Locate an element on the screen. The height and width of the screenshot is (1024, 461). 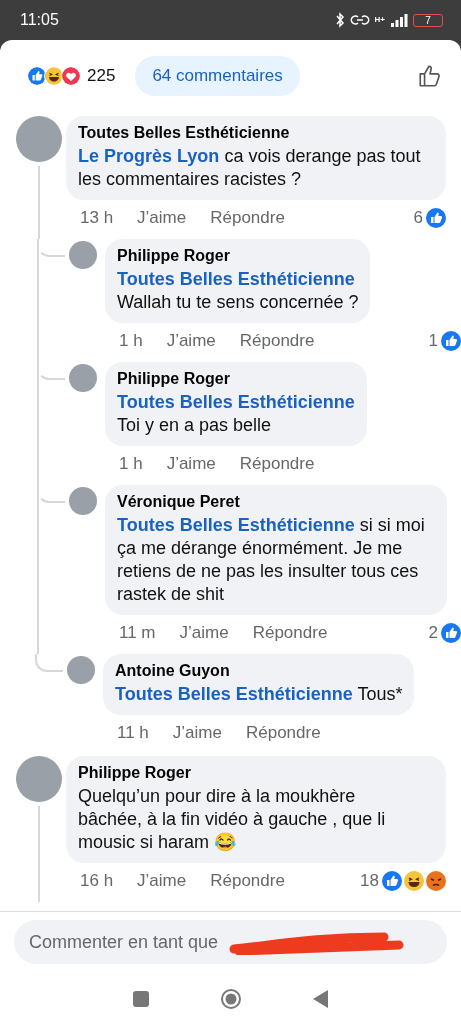
thread-connector is located at coordinates (49, 663).